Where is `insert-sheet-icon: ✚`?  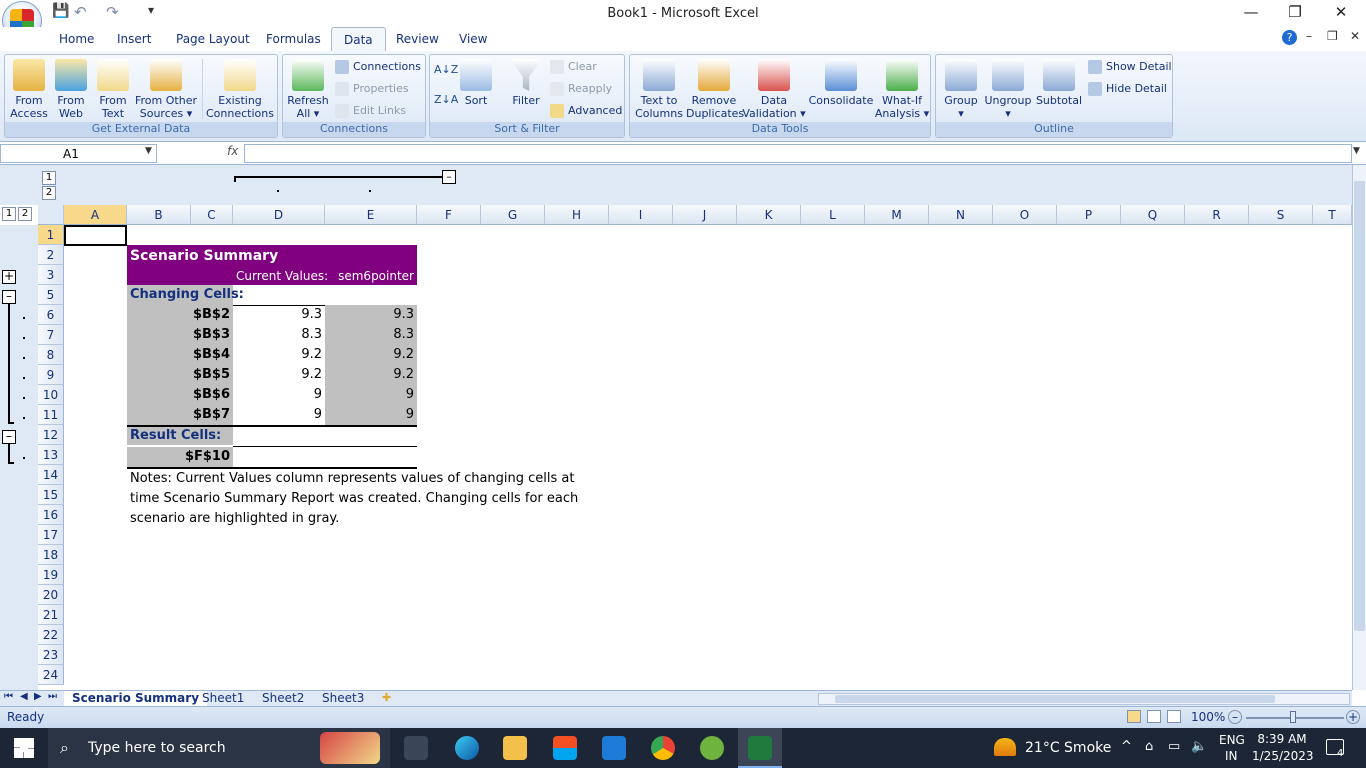
insert-sheet-icon: ✚ is located at coordinates (386, 697).